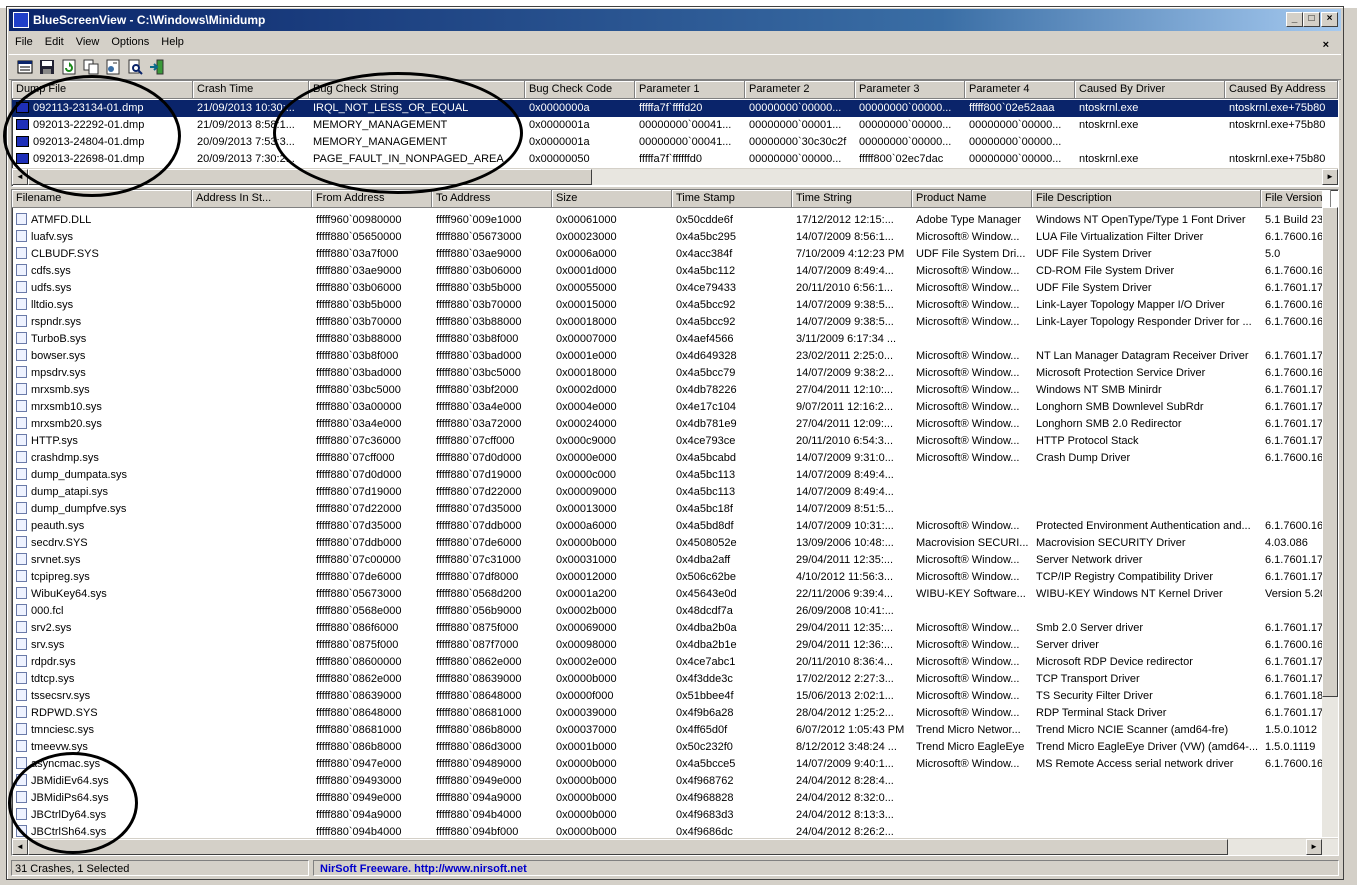  Describe the element at coordinates (102, 198) in the screenshot. I see `drivers-col-header: Filename` at that location.